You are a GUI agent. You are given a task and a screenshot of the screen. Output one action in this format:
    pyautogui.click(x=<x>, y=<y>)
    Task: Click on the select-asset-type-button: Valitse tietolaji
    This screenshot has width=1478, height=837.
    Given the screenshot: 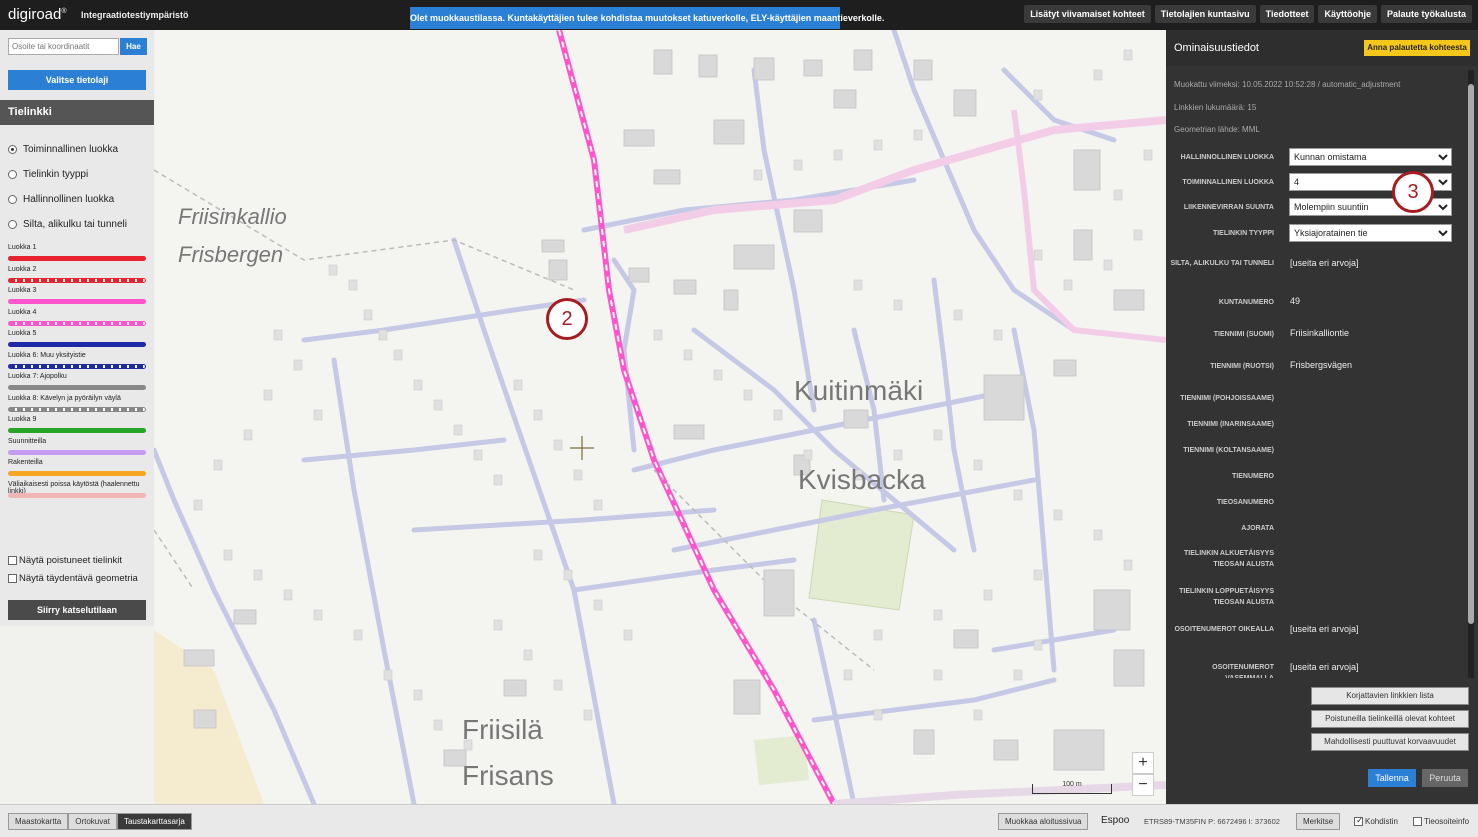 What is the action you would take?
    pyautogui.click(x=77, y=80)
    